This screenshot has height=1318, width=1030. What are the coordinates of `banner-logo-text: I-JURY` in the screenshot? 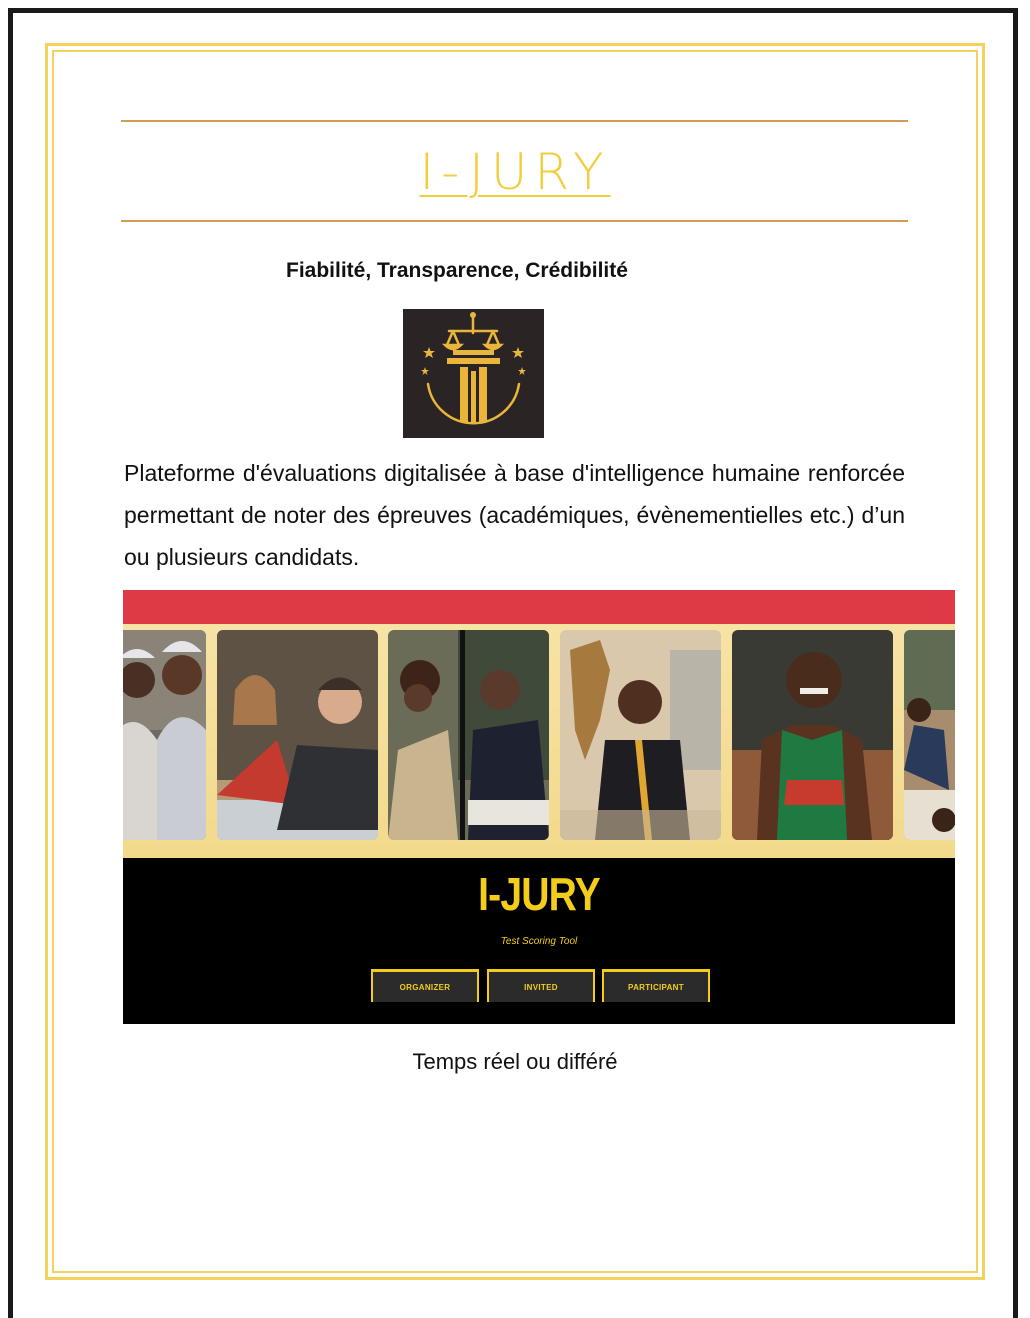 It's located at (539, 894).